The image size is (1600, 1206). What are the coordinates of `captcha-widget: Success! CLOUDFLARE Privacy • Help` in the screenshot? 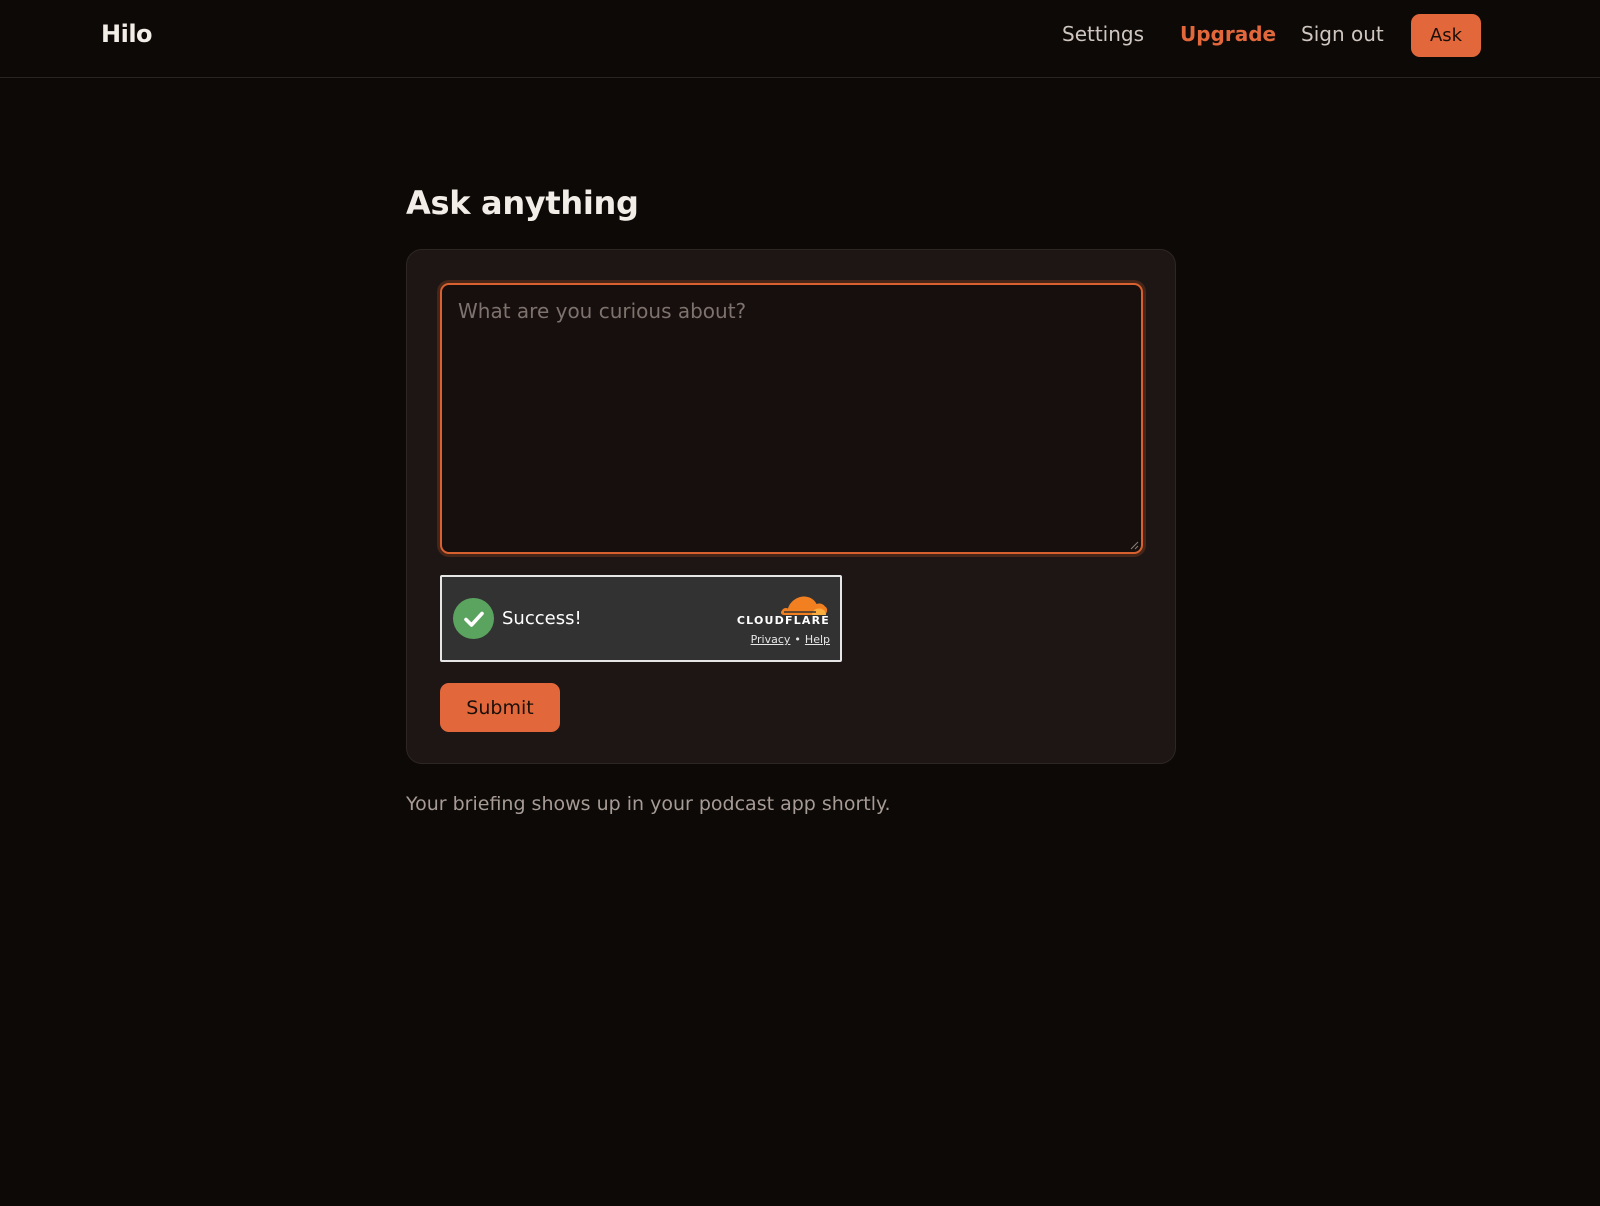 It's located at (641, 618).